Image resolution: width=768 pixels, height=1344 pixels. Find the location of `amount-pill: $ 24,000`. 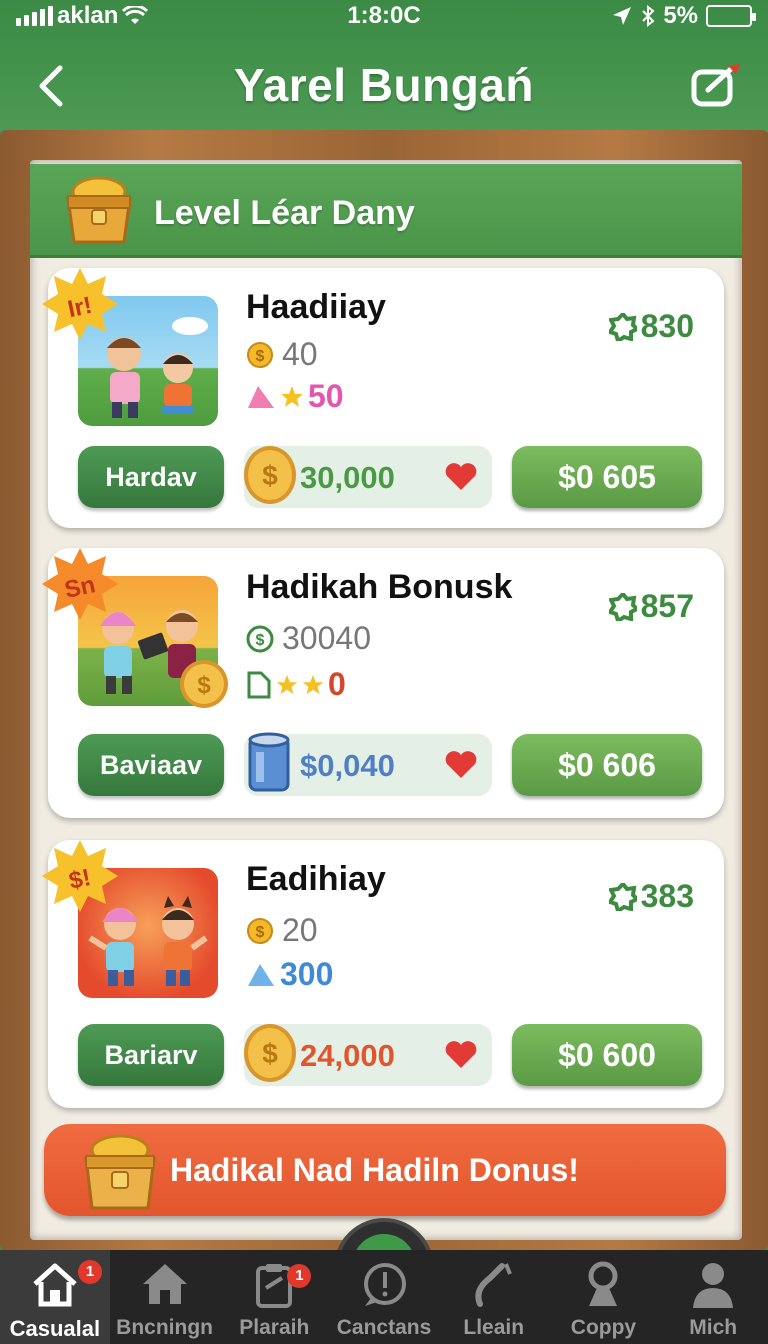

amount-pill: $ 24,000 is located at coordinates (368, 1055).